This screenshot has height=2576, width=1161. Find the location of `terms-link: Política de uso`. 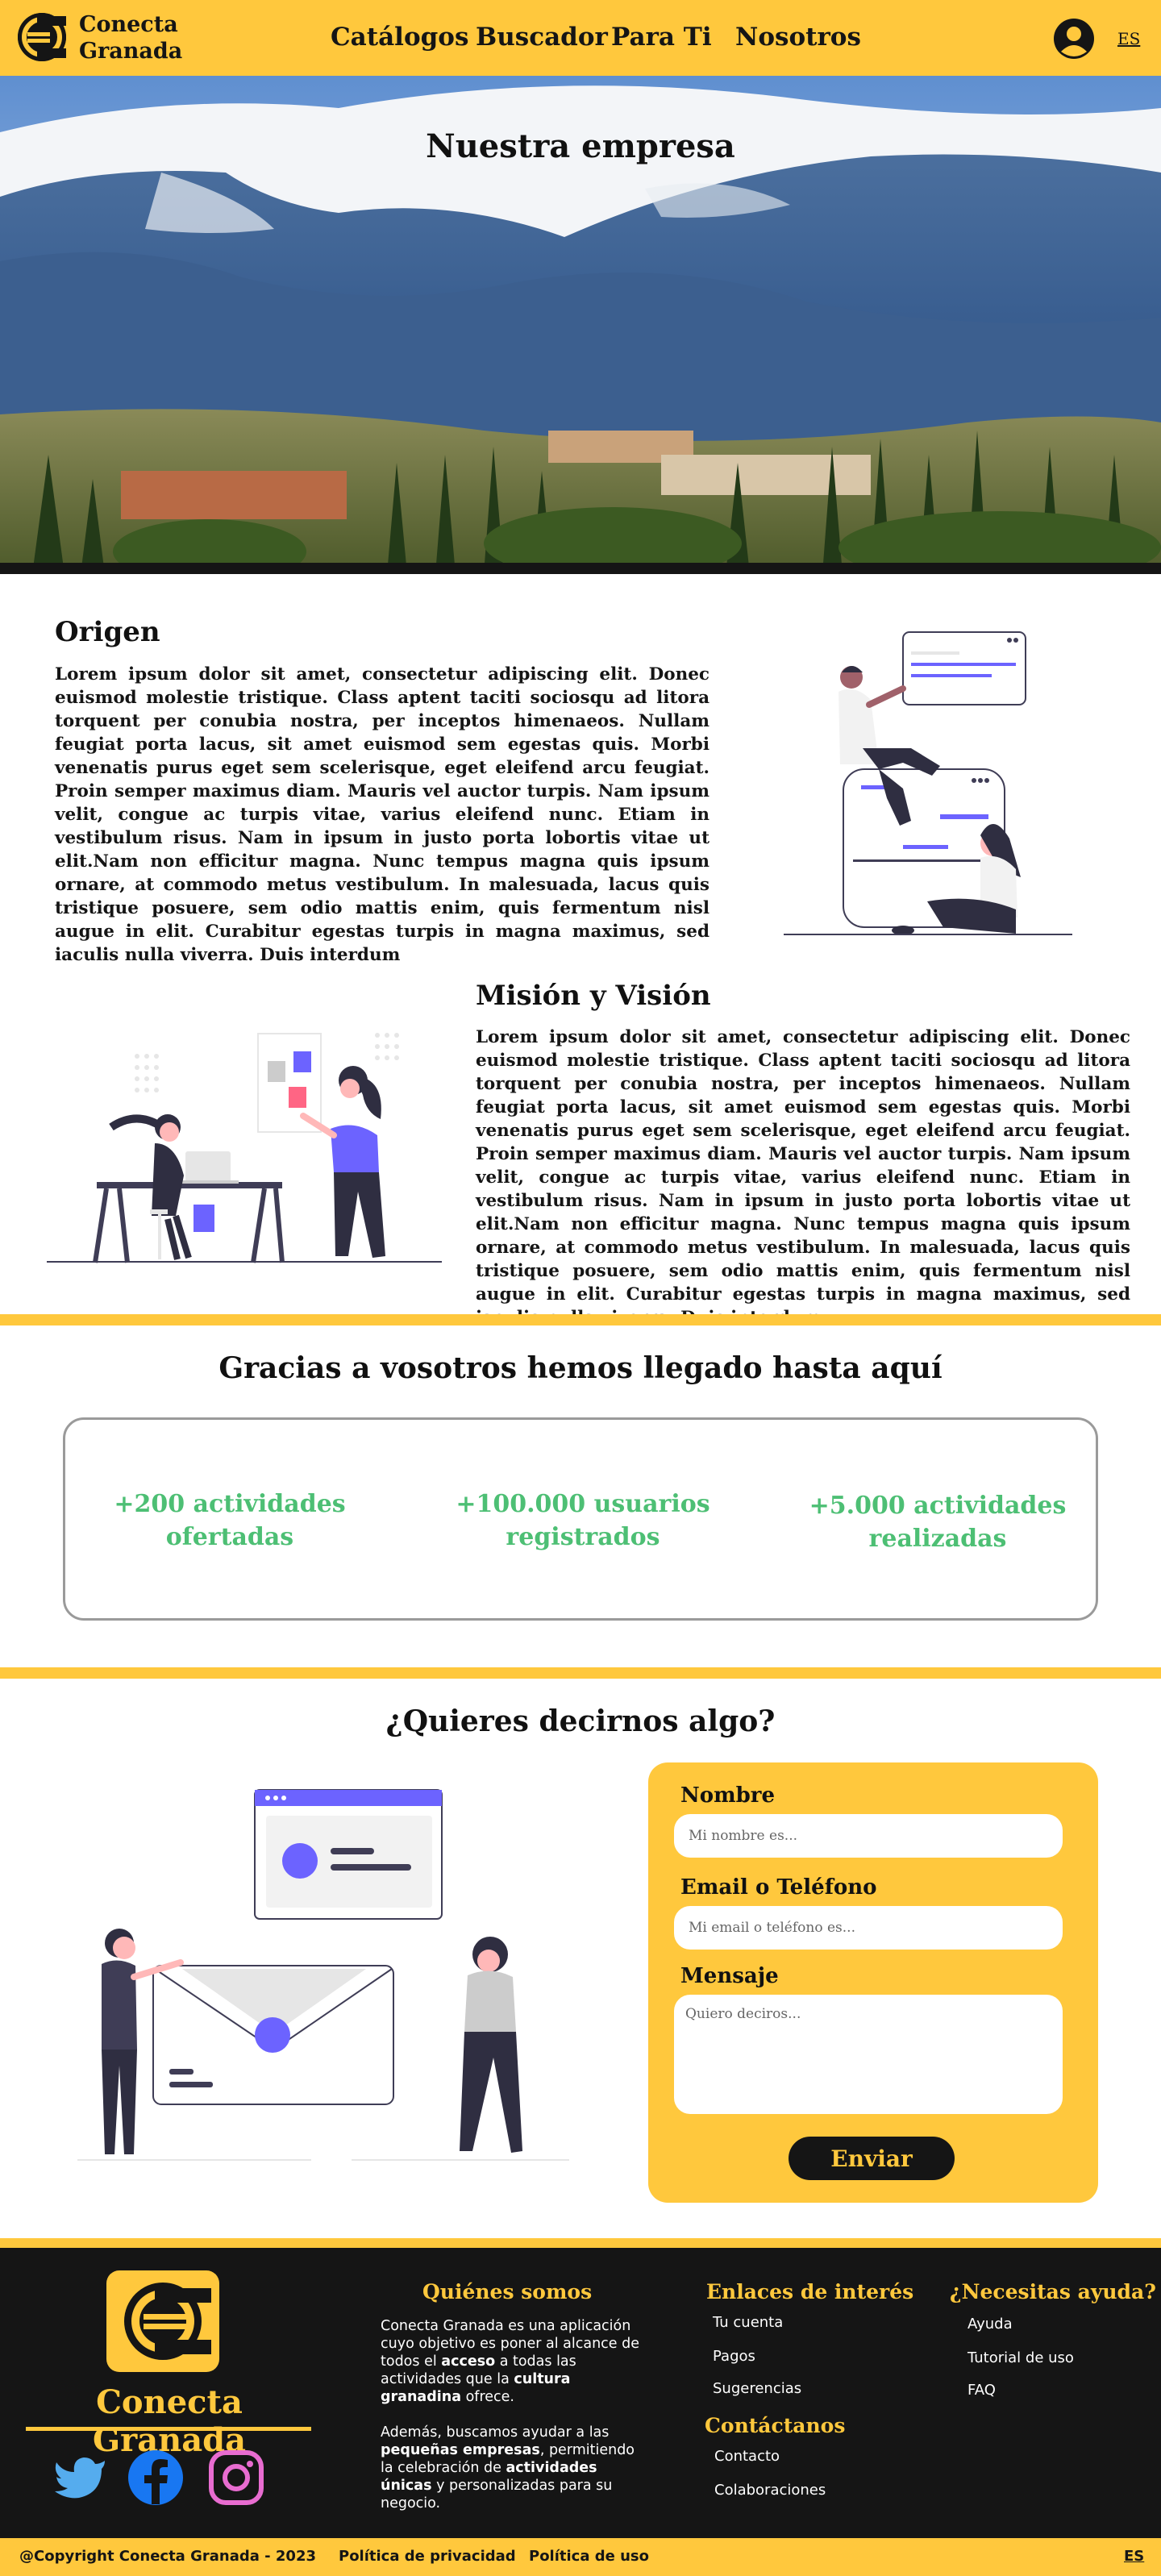

terms-link: Política de uso is located at coordinates (589, 2557).